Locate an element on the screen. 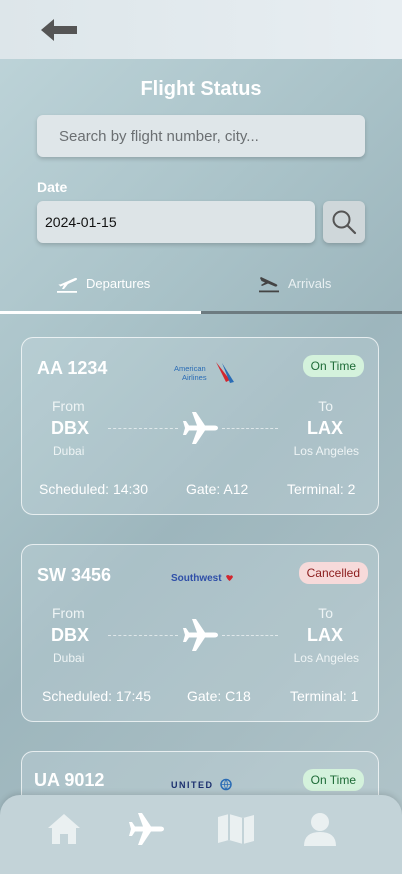 This screenshot has width=402, height=874. scheduled-time: Scheduled: 14:30 is located at coordinates (93, 489).